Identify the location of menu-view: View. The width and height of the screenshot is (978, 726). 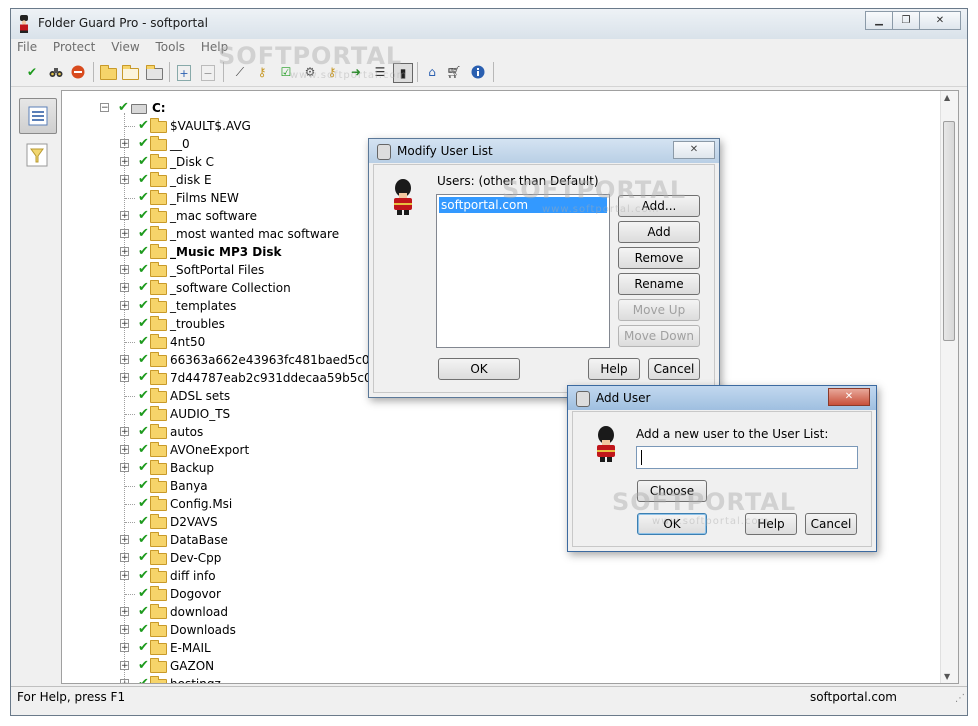
(125, 46).